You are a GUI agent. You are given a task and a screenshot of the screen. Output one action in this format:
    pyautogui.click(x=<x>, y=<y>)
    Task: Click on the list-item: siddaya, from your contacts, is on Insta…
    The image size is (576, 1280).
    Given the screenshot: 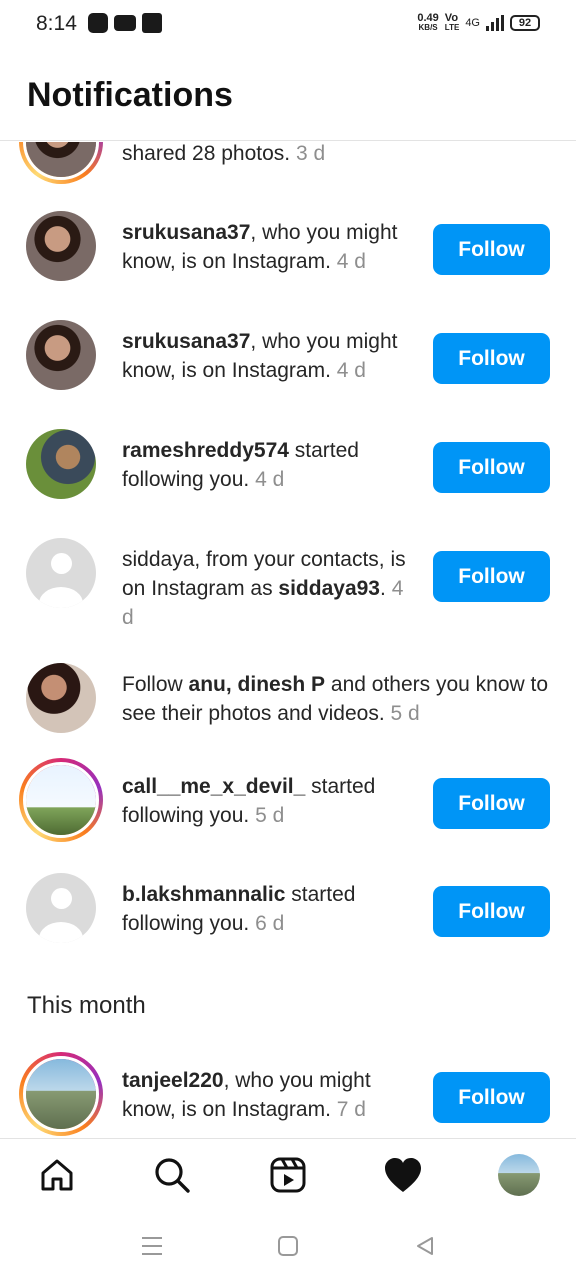 What is the action you would take?
    pyautogui.click(x=288, y=587)
    